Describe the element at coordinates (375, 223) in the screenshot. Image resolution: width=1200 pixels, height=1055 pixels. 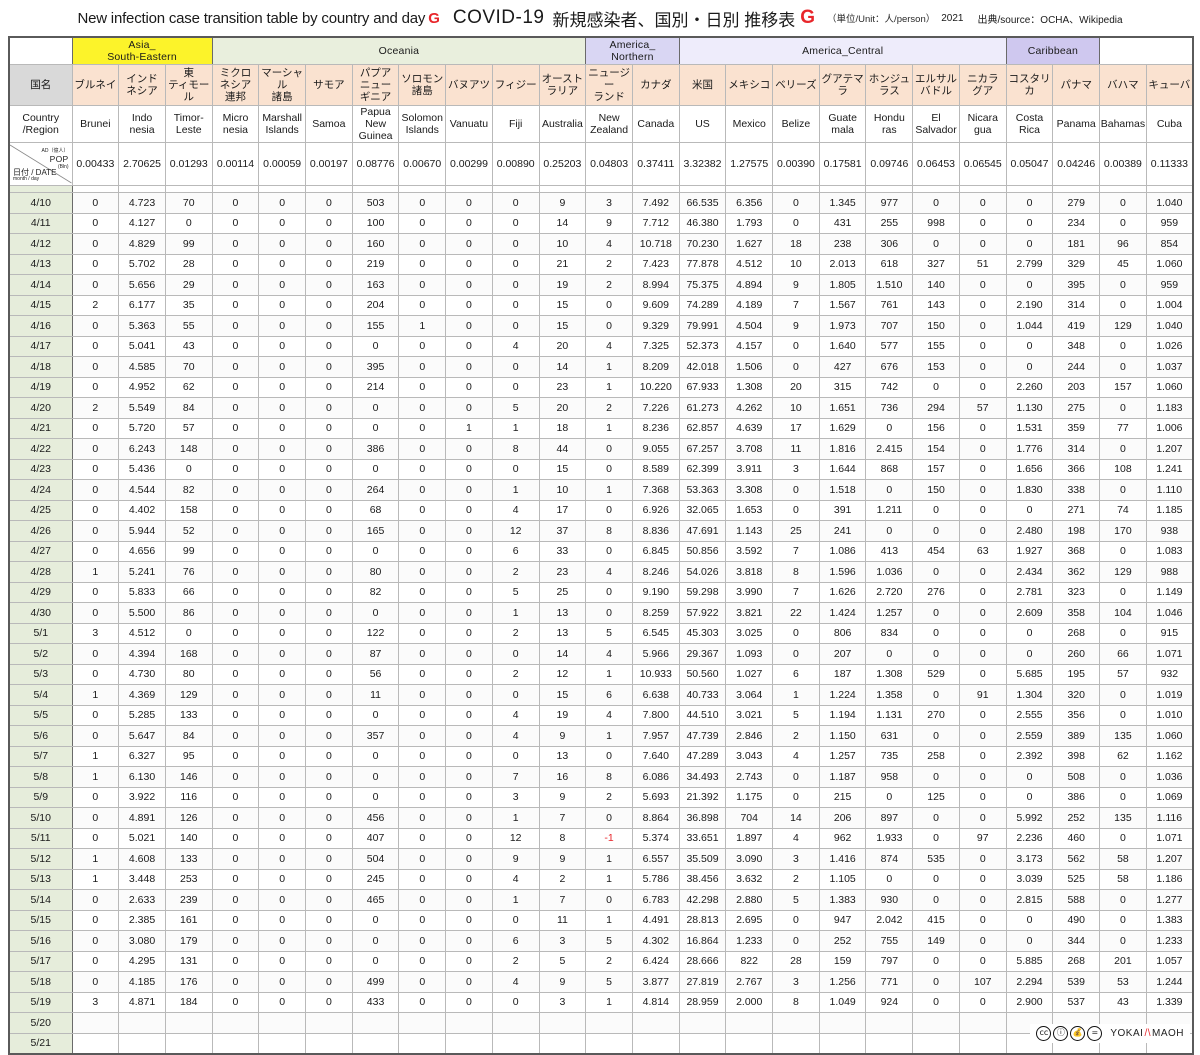
I see `data-cell: 100` at that location.